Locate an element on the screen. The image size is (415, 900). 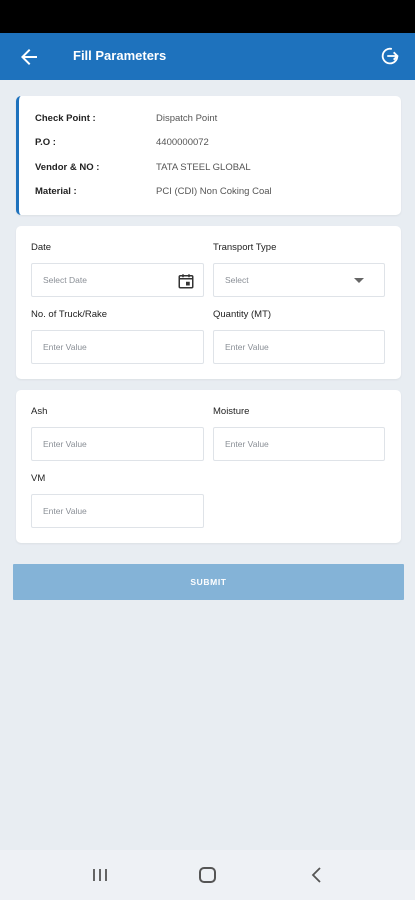
moisture-input is located at coordinates (304, 444).